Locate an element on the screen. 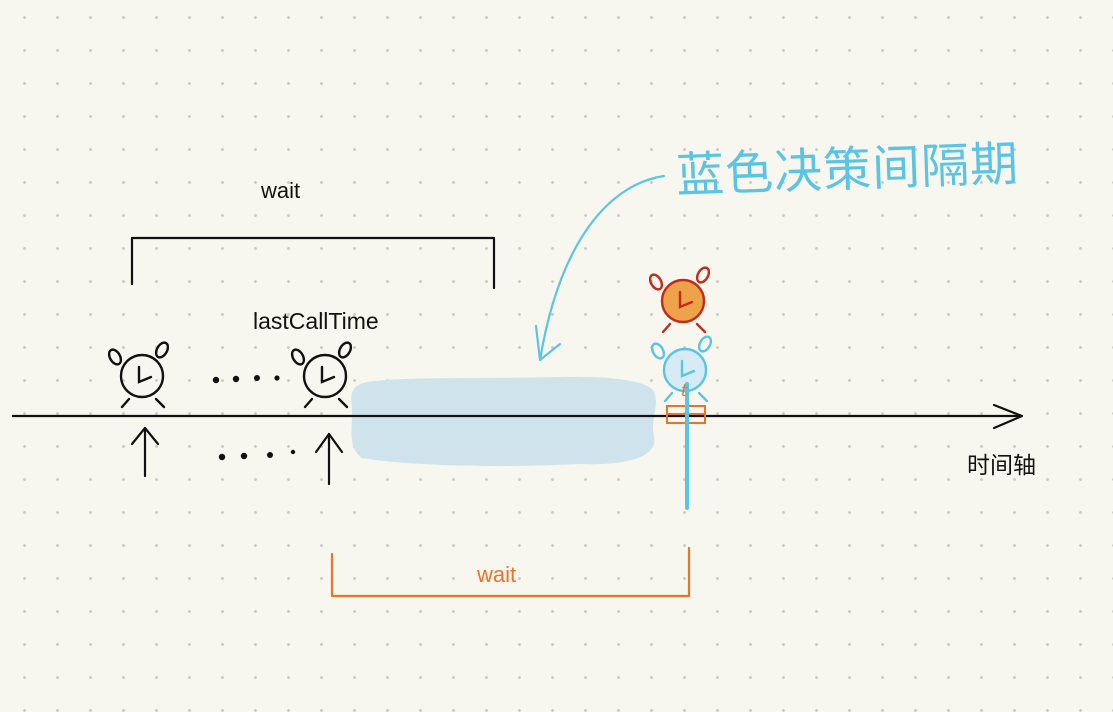 The height and width of the screenshot is (712, 1113). wait-label-bottom: wait is located at coordinates (497, 574).